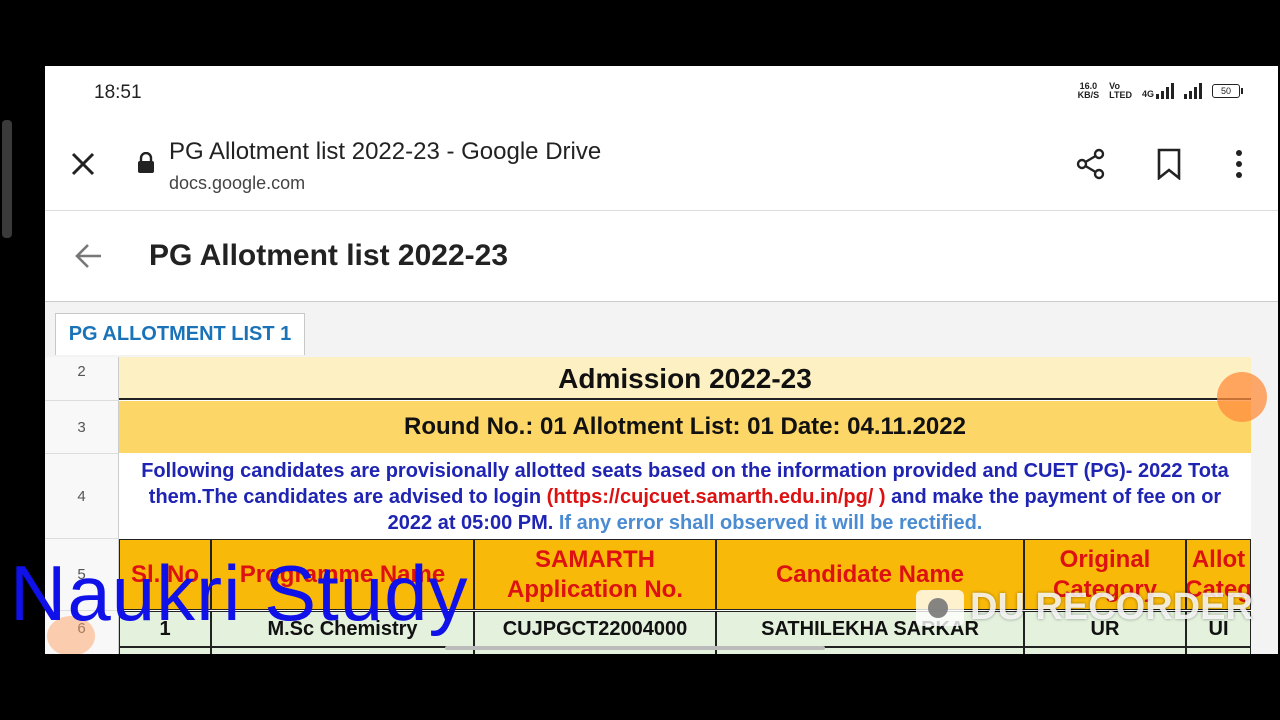  Describe the element at coordinates (716, 497) in the screenshot. I see `notice-link: (https://cujcuet.samarth.edu.in/pg/ )` at that location.